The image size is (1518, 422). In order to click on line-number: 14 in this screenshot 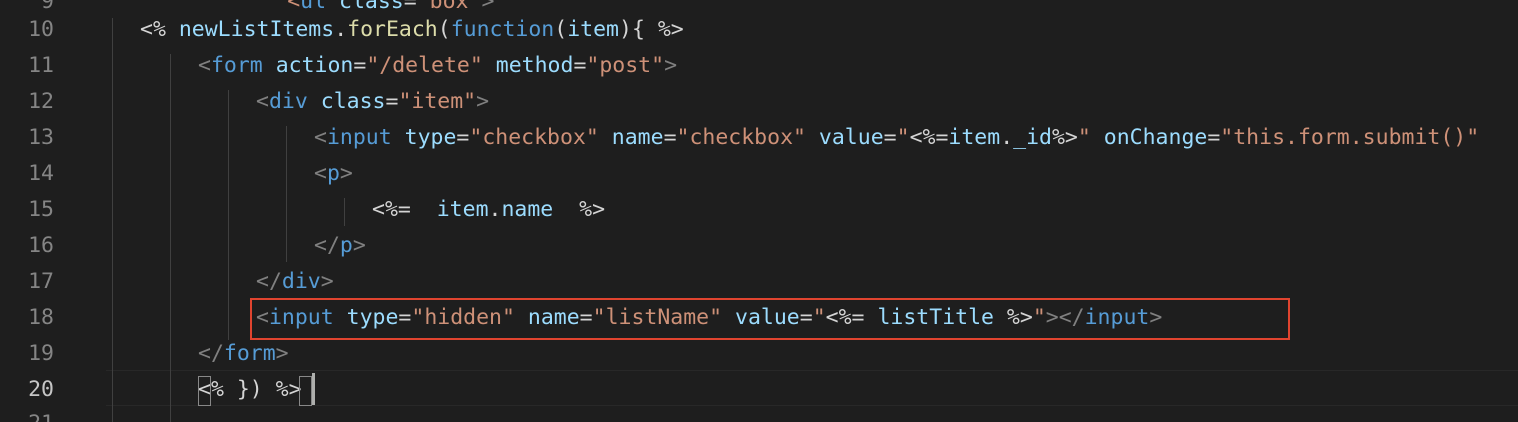, I will do `click(41, 173)`.